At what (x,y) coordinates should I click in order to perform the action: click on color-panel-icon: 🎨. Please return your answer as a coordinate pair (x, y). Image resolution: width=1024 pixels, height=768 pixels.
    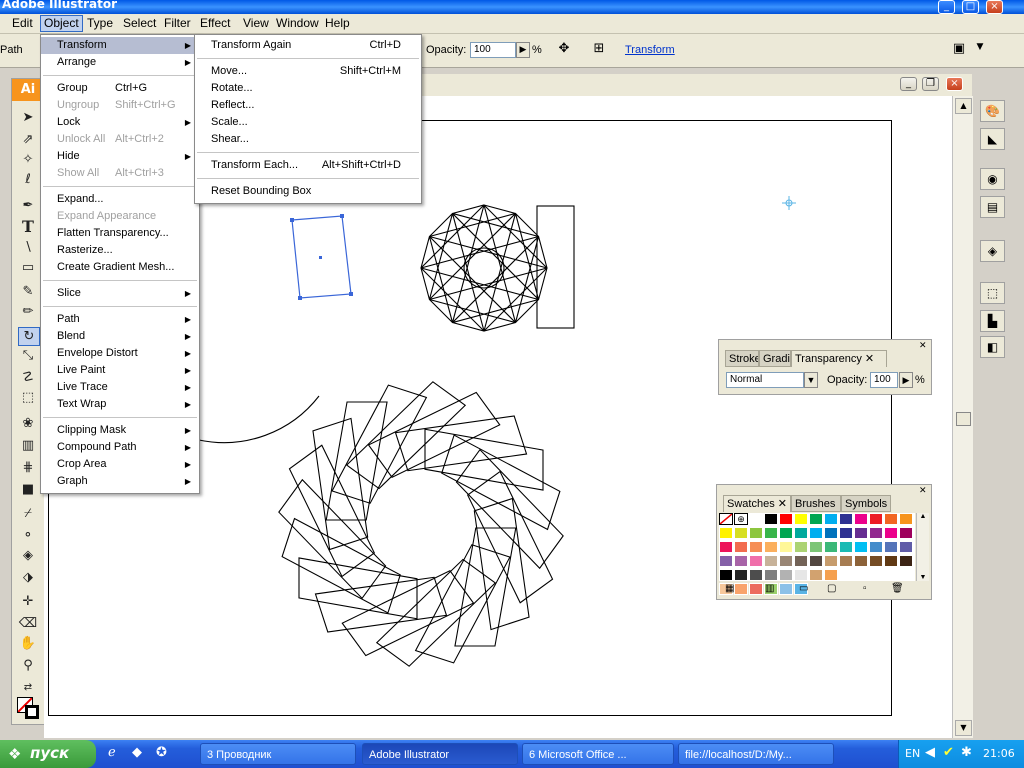
    Looking at the image, I should click on (992, 111).